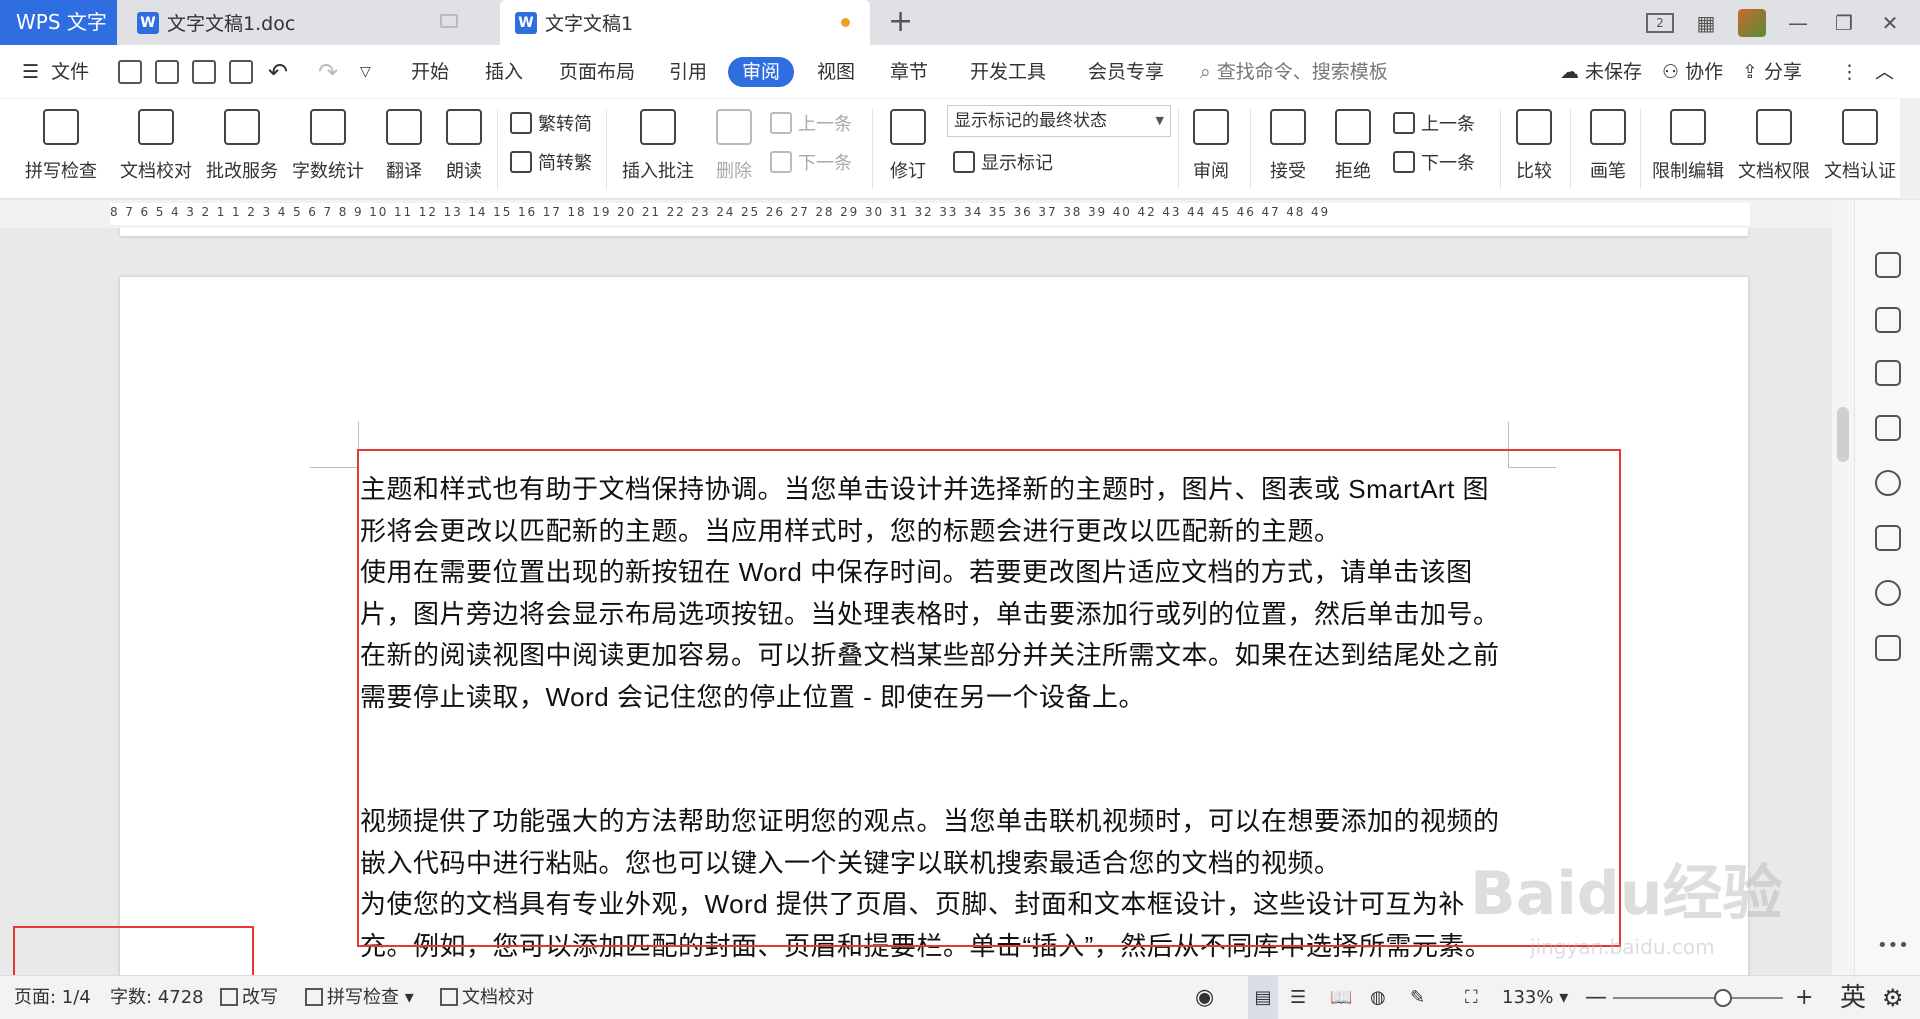  I want to click on tab-insert: 插入, so click(504, 72).